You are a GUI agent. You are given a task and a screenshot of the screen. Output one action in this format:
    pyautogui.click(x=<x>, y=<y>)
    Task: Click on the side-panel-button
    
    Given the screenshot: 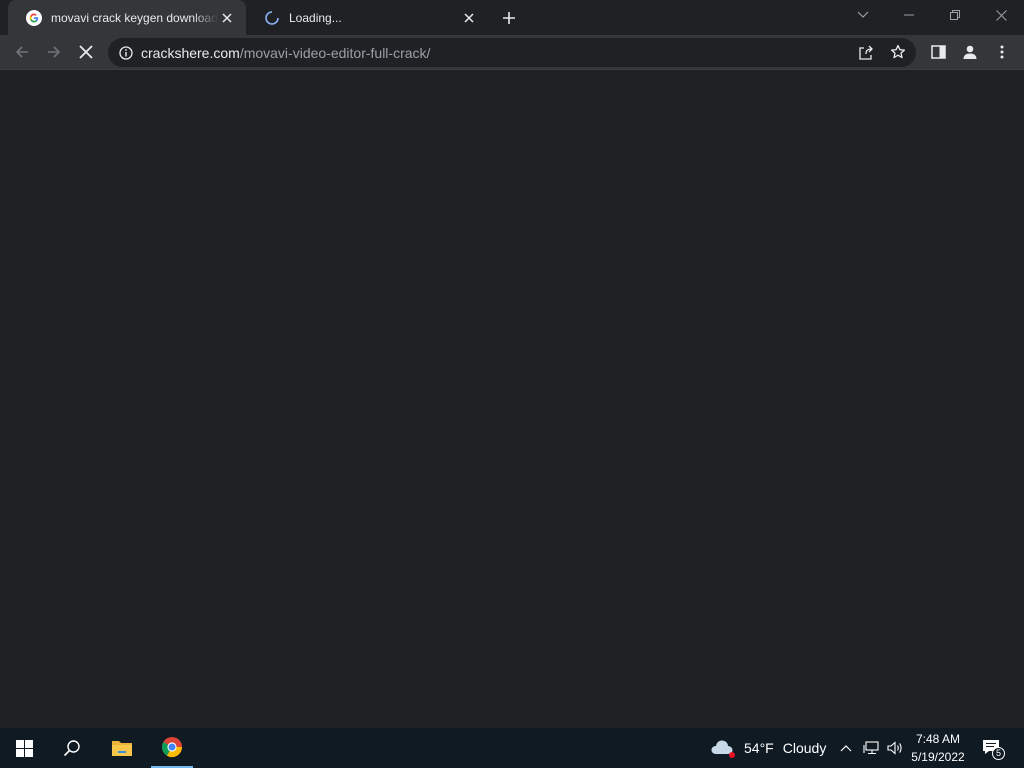 What is the action you would take?
    pyautogui.click(x=938, y=52)
    